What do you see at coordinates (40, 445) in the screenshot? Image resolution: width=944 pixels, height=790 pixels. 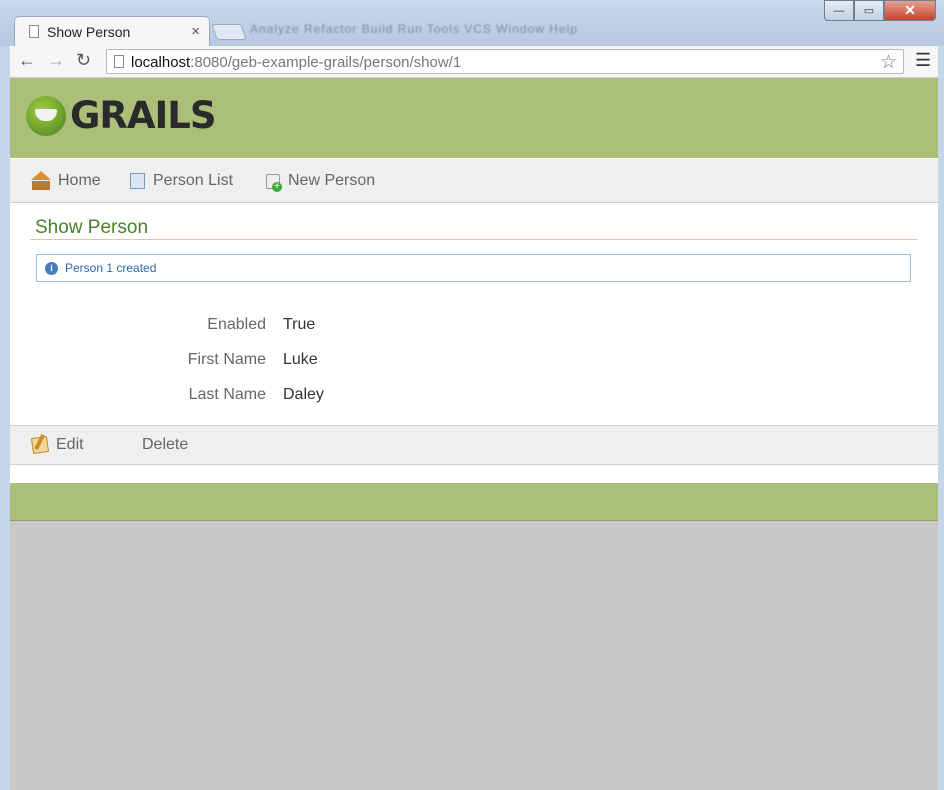 I see `edit-icon` at bounding box center [40, 445].